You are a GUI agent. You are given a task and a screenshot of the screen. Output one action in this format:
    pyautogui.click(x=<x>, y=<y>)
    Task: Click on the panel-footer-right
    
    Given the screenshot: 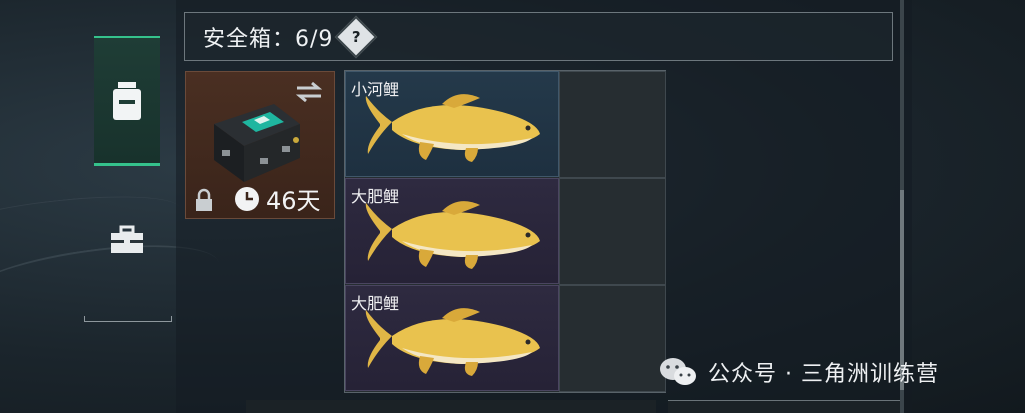 What is the action you would take?
    pyautogui.click(x=784, y=406)
    